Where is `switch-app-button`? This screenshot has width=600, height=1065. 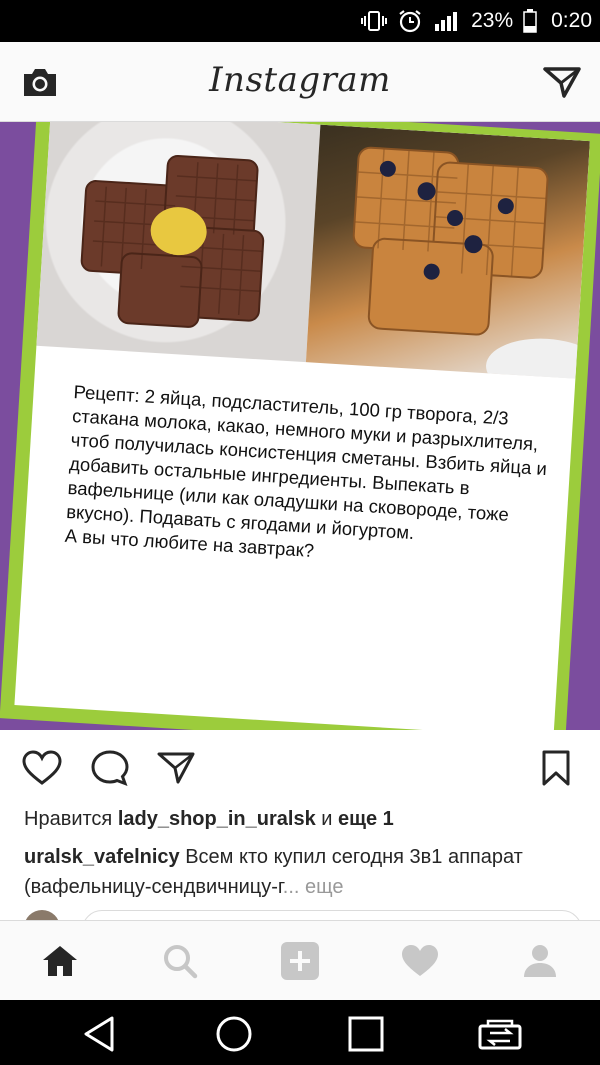 switch-app-button is located at coordinates (500, 1034).